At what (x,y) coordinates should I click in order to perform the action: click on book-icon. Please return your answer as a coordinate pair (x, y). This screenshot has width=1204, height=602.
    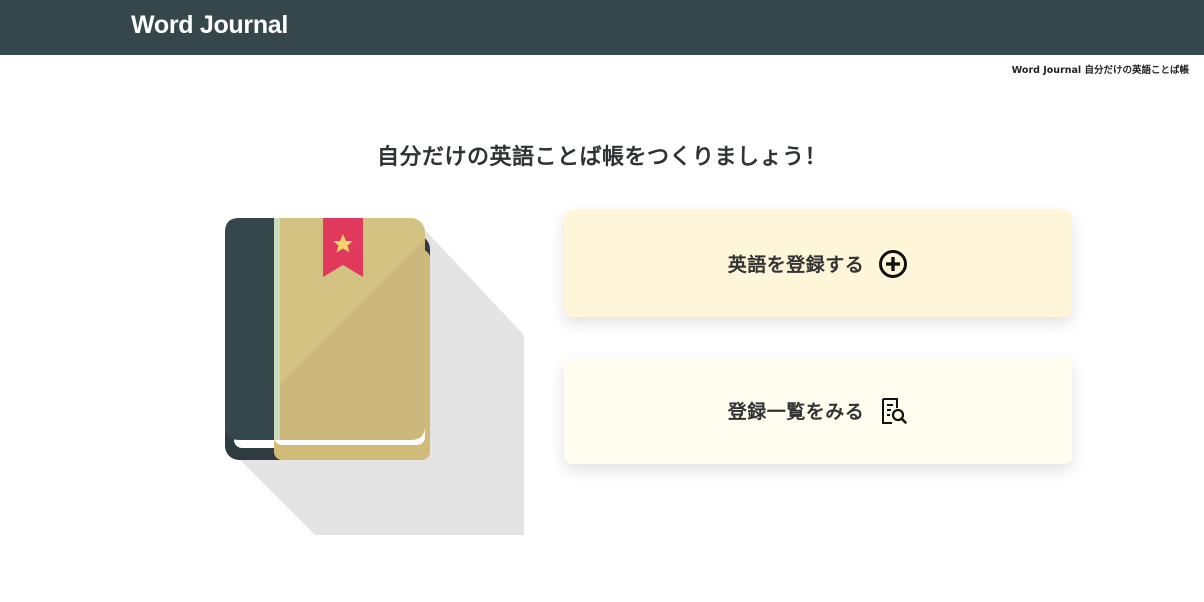
    Looking at the image, I should click on (374, 376).